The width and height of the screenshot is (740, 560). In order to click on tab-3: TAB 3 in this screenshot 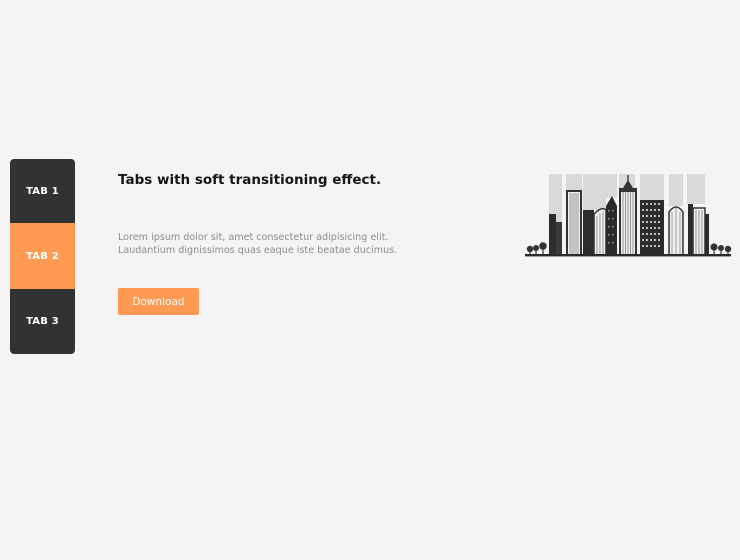, I will do `click(42, 321)`.